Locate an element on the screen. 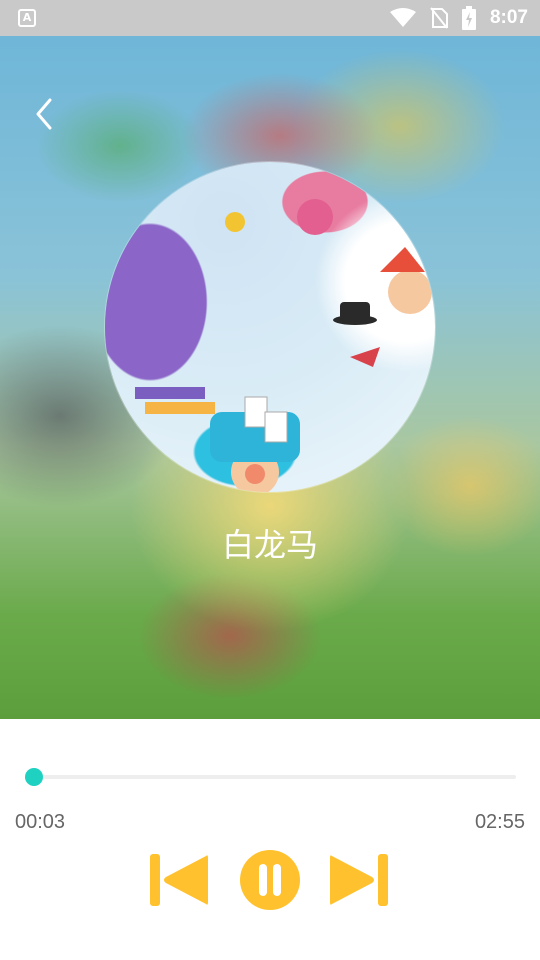 Image resolution: width=540 pixels, height=960 pixels. song-title: 白龙马 is located at coordinates (269, 545).